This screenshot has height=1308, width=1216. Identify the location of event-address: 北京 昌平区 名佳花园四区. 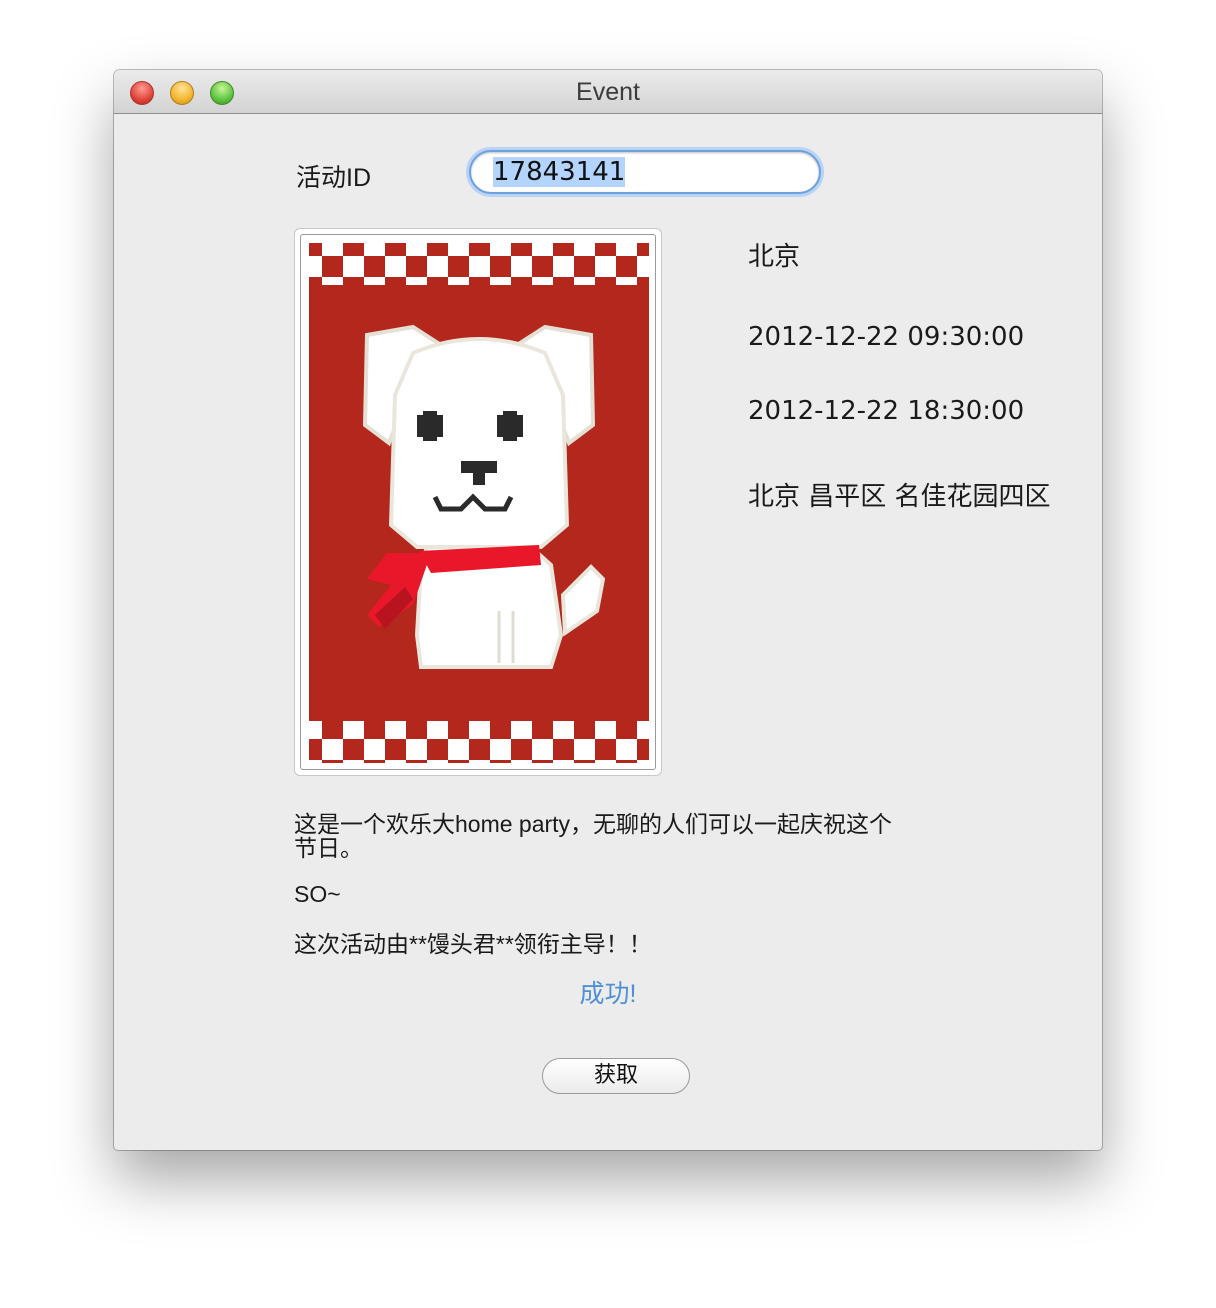
(899, 497).